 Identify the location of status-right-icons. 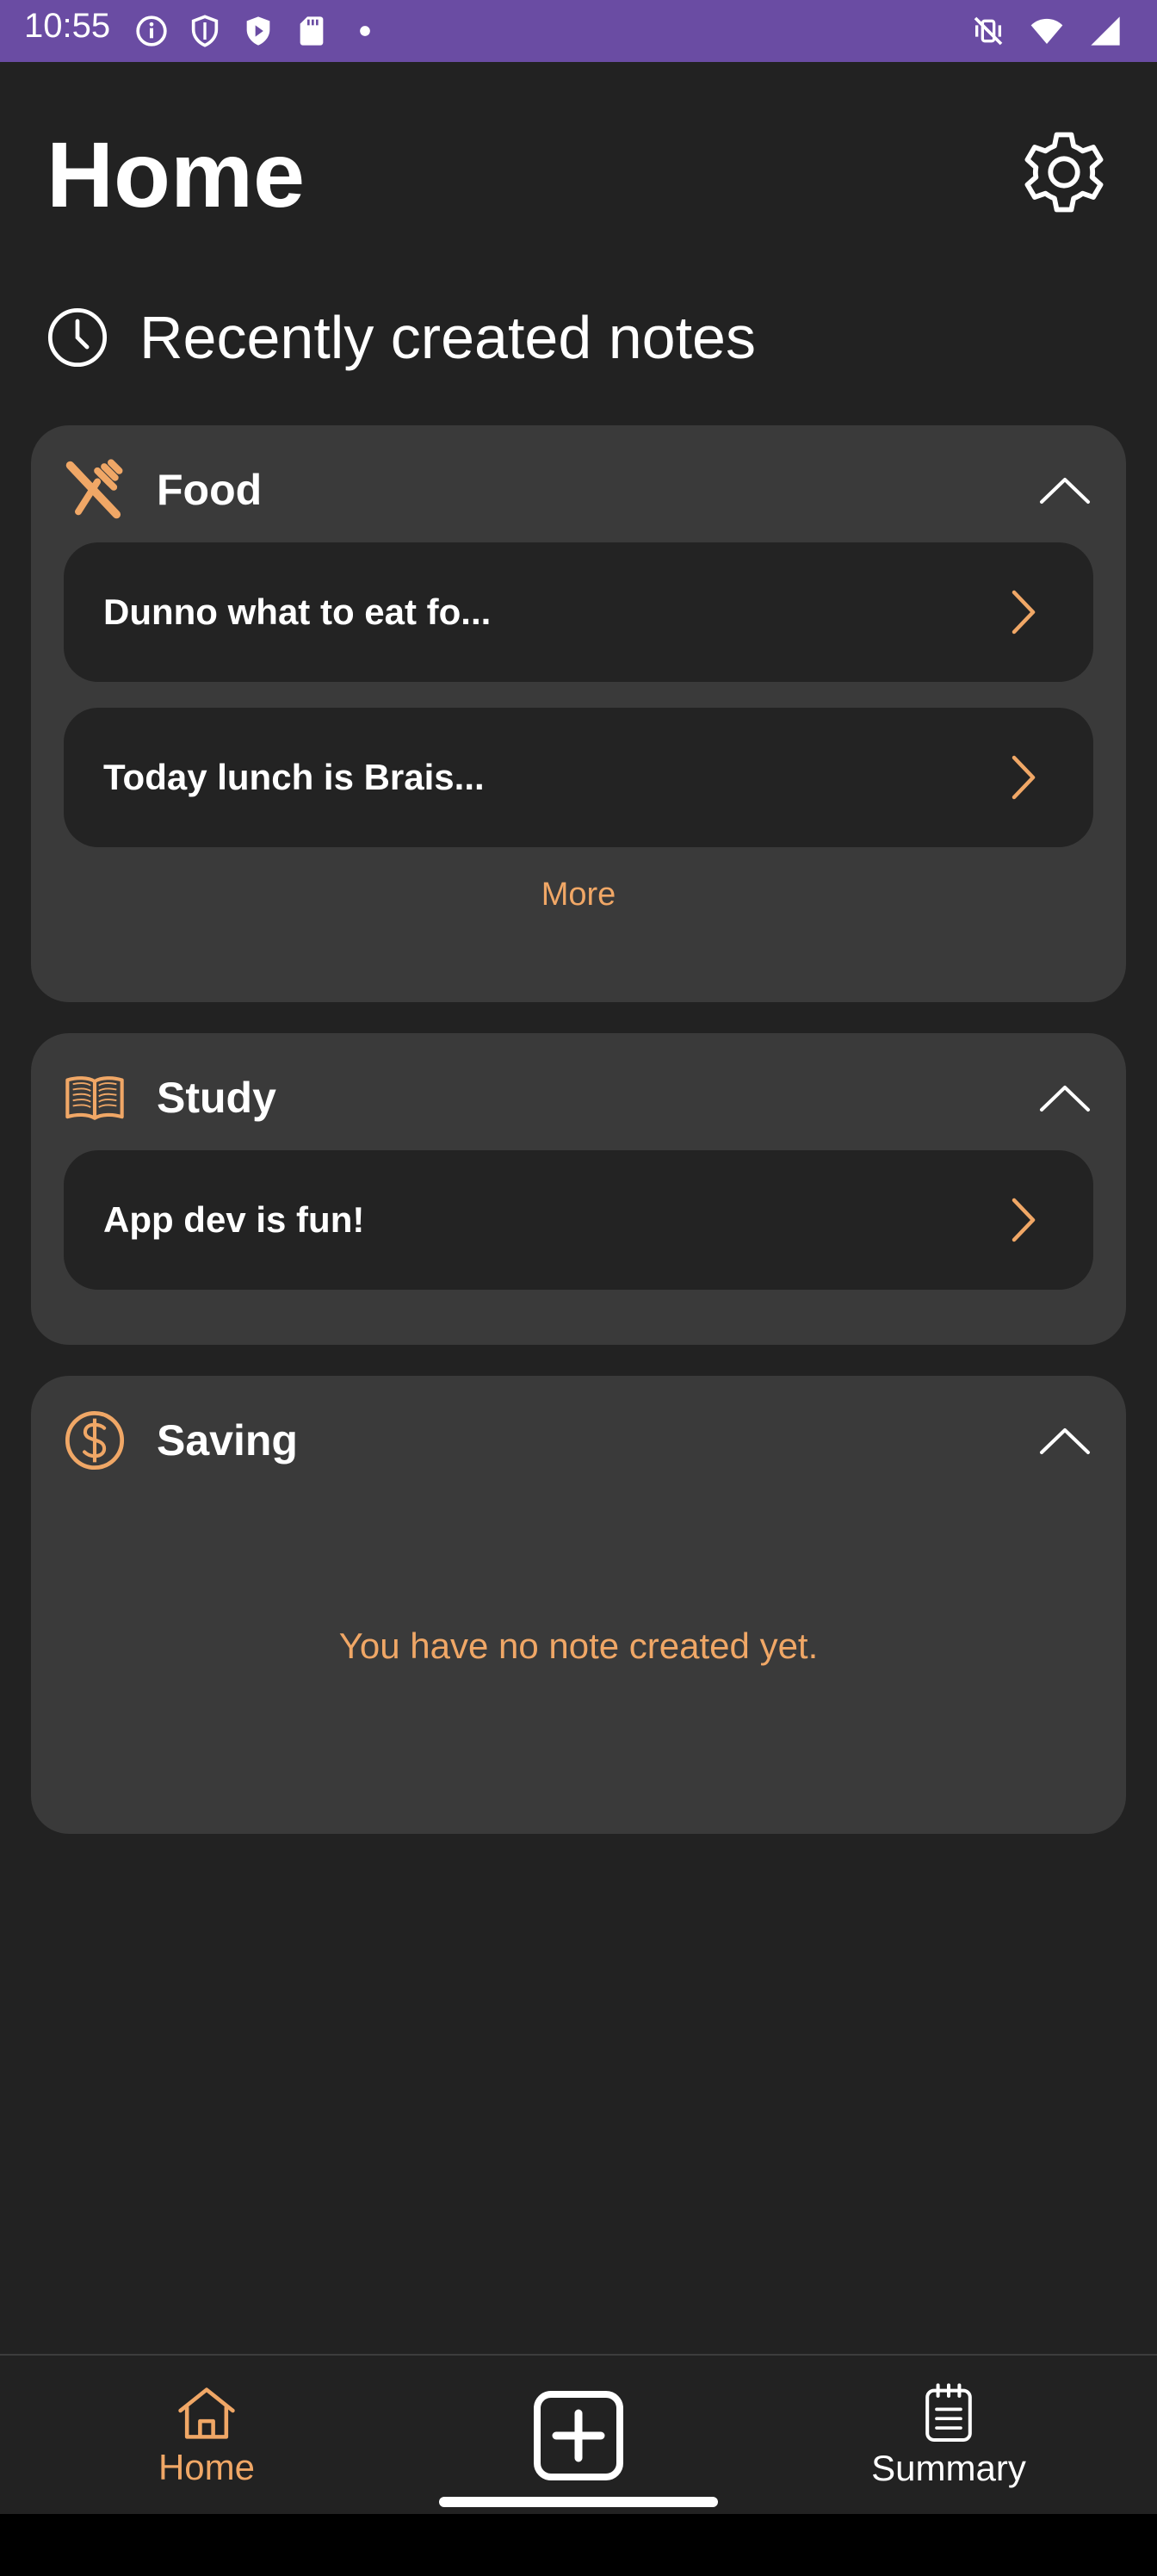
(1047, 31).